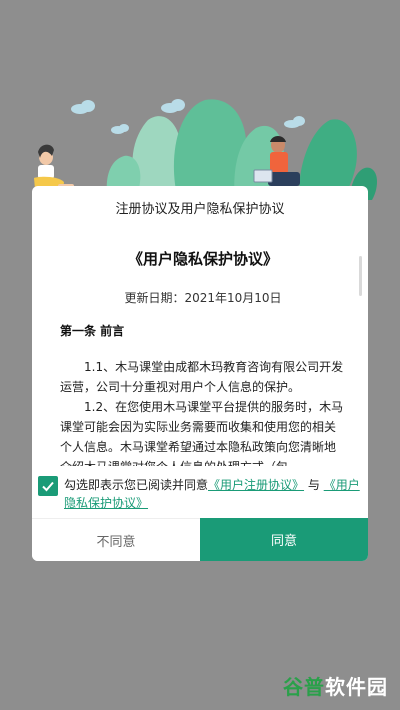 The width and height of the screenshot is (400, 710). Describe the element at coordinates (136, 485) in the screenshot. I see `agreement-prefix: 勾选即表示您已阅读并同意` at that location.